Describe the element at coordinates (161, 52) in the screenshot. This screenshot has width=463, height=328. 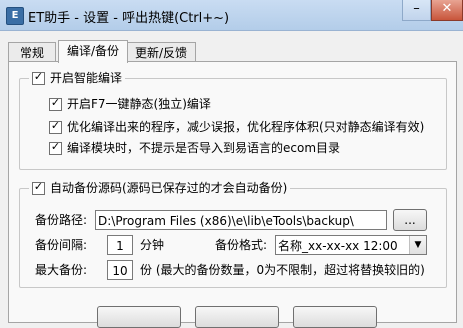
I see `tab-update-feedback: 更新/反馈` at that location.